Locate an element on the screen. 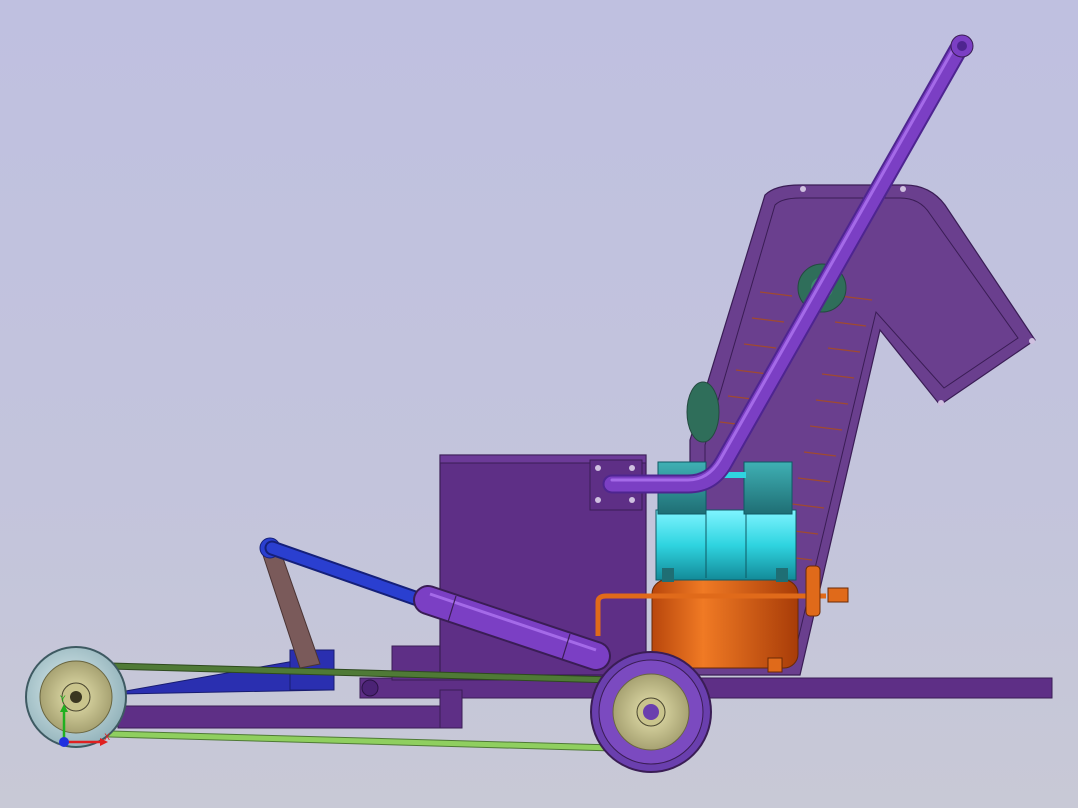  rear-pulley-wheel is located at coordinates (651, 712).